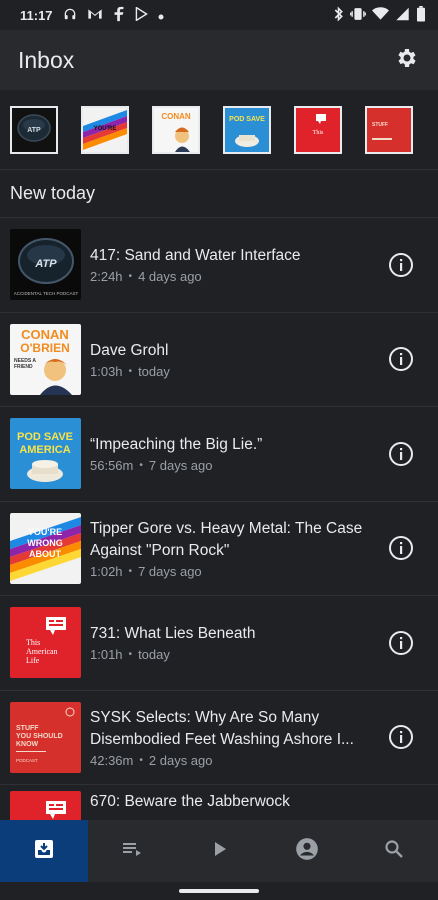  Describe the element at coordinates (33, 660) in the screenshot. I see `tal-art-line3: Life` at that location.